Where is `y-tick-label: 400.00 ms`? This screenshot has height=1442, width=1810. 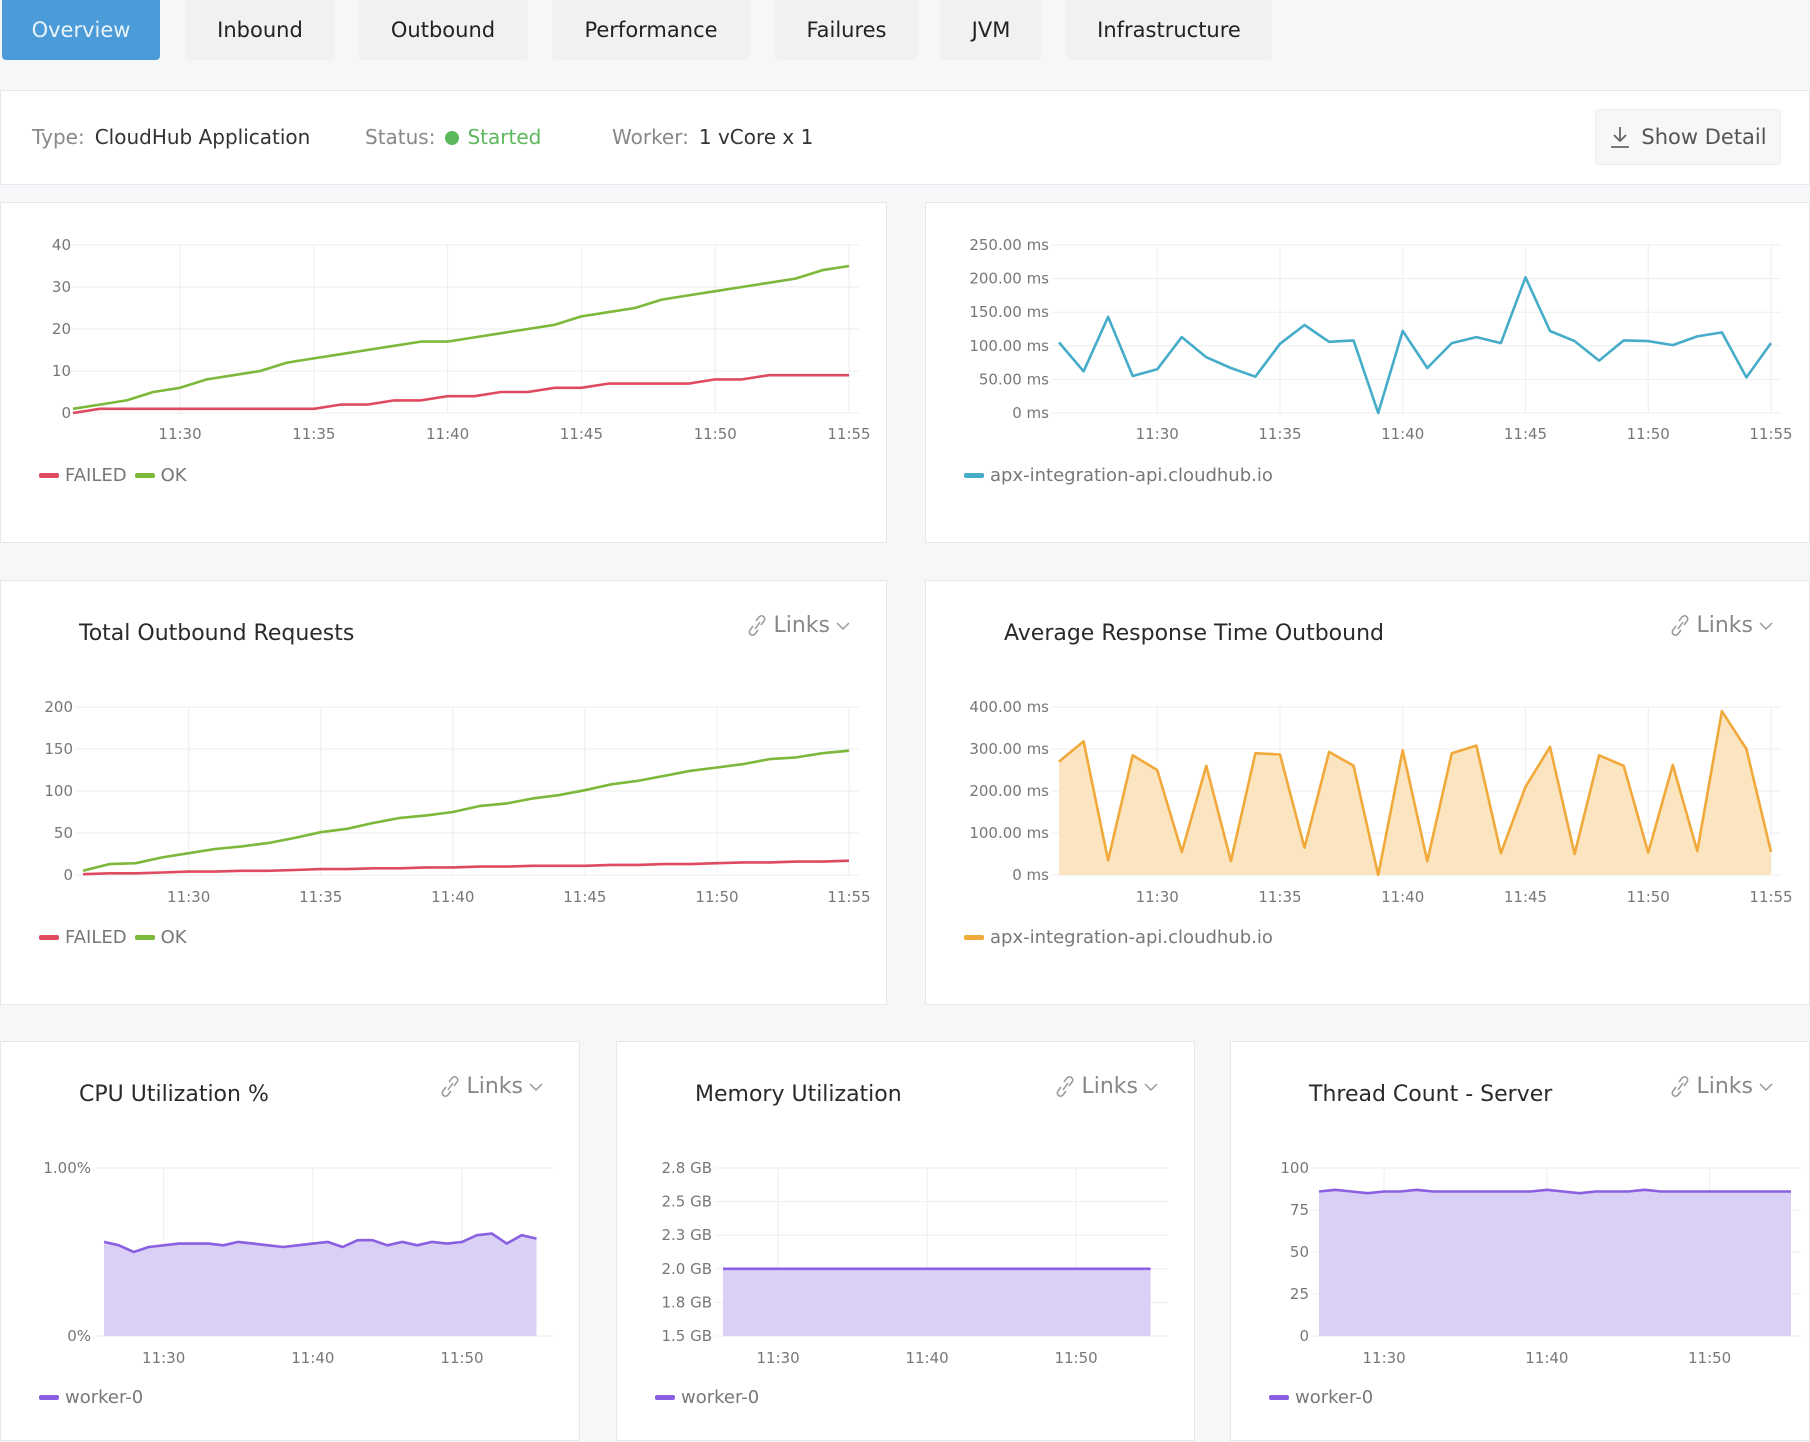
y-tick-label: 400.00 ms is located at coordinates (1009, 707).